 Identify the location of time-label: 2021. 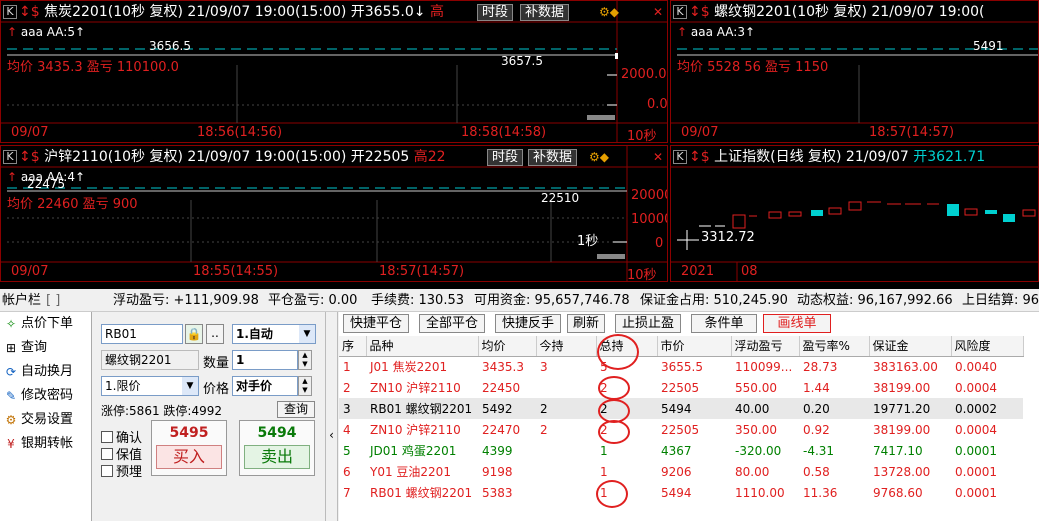
(698, 271).